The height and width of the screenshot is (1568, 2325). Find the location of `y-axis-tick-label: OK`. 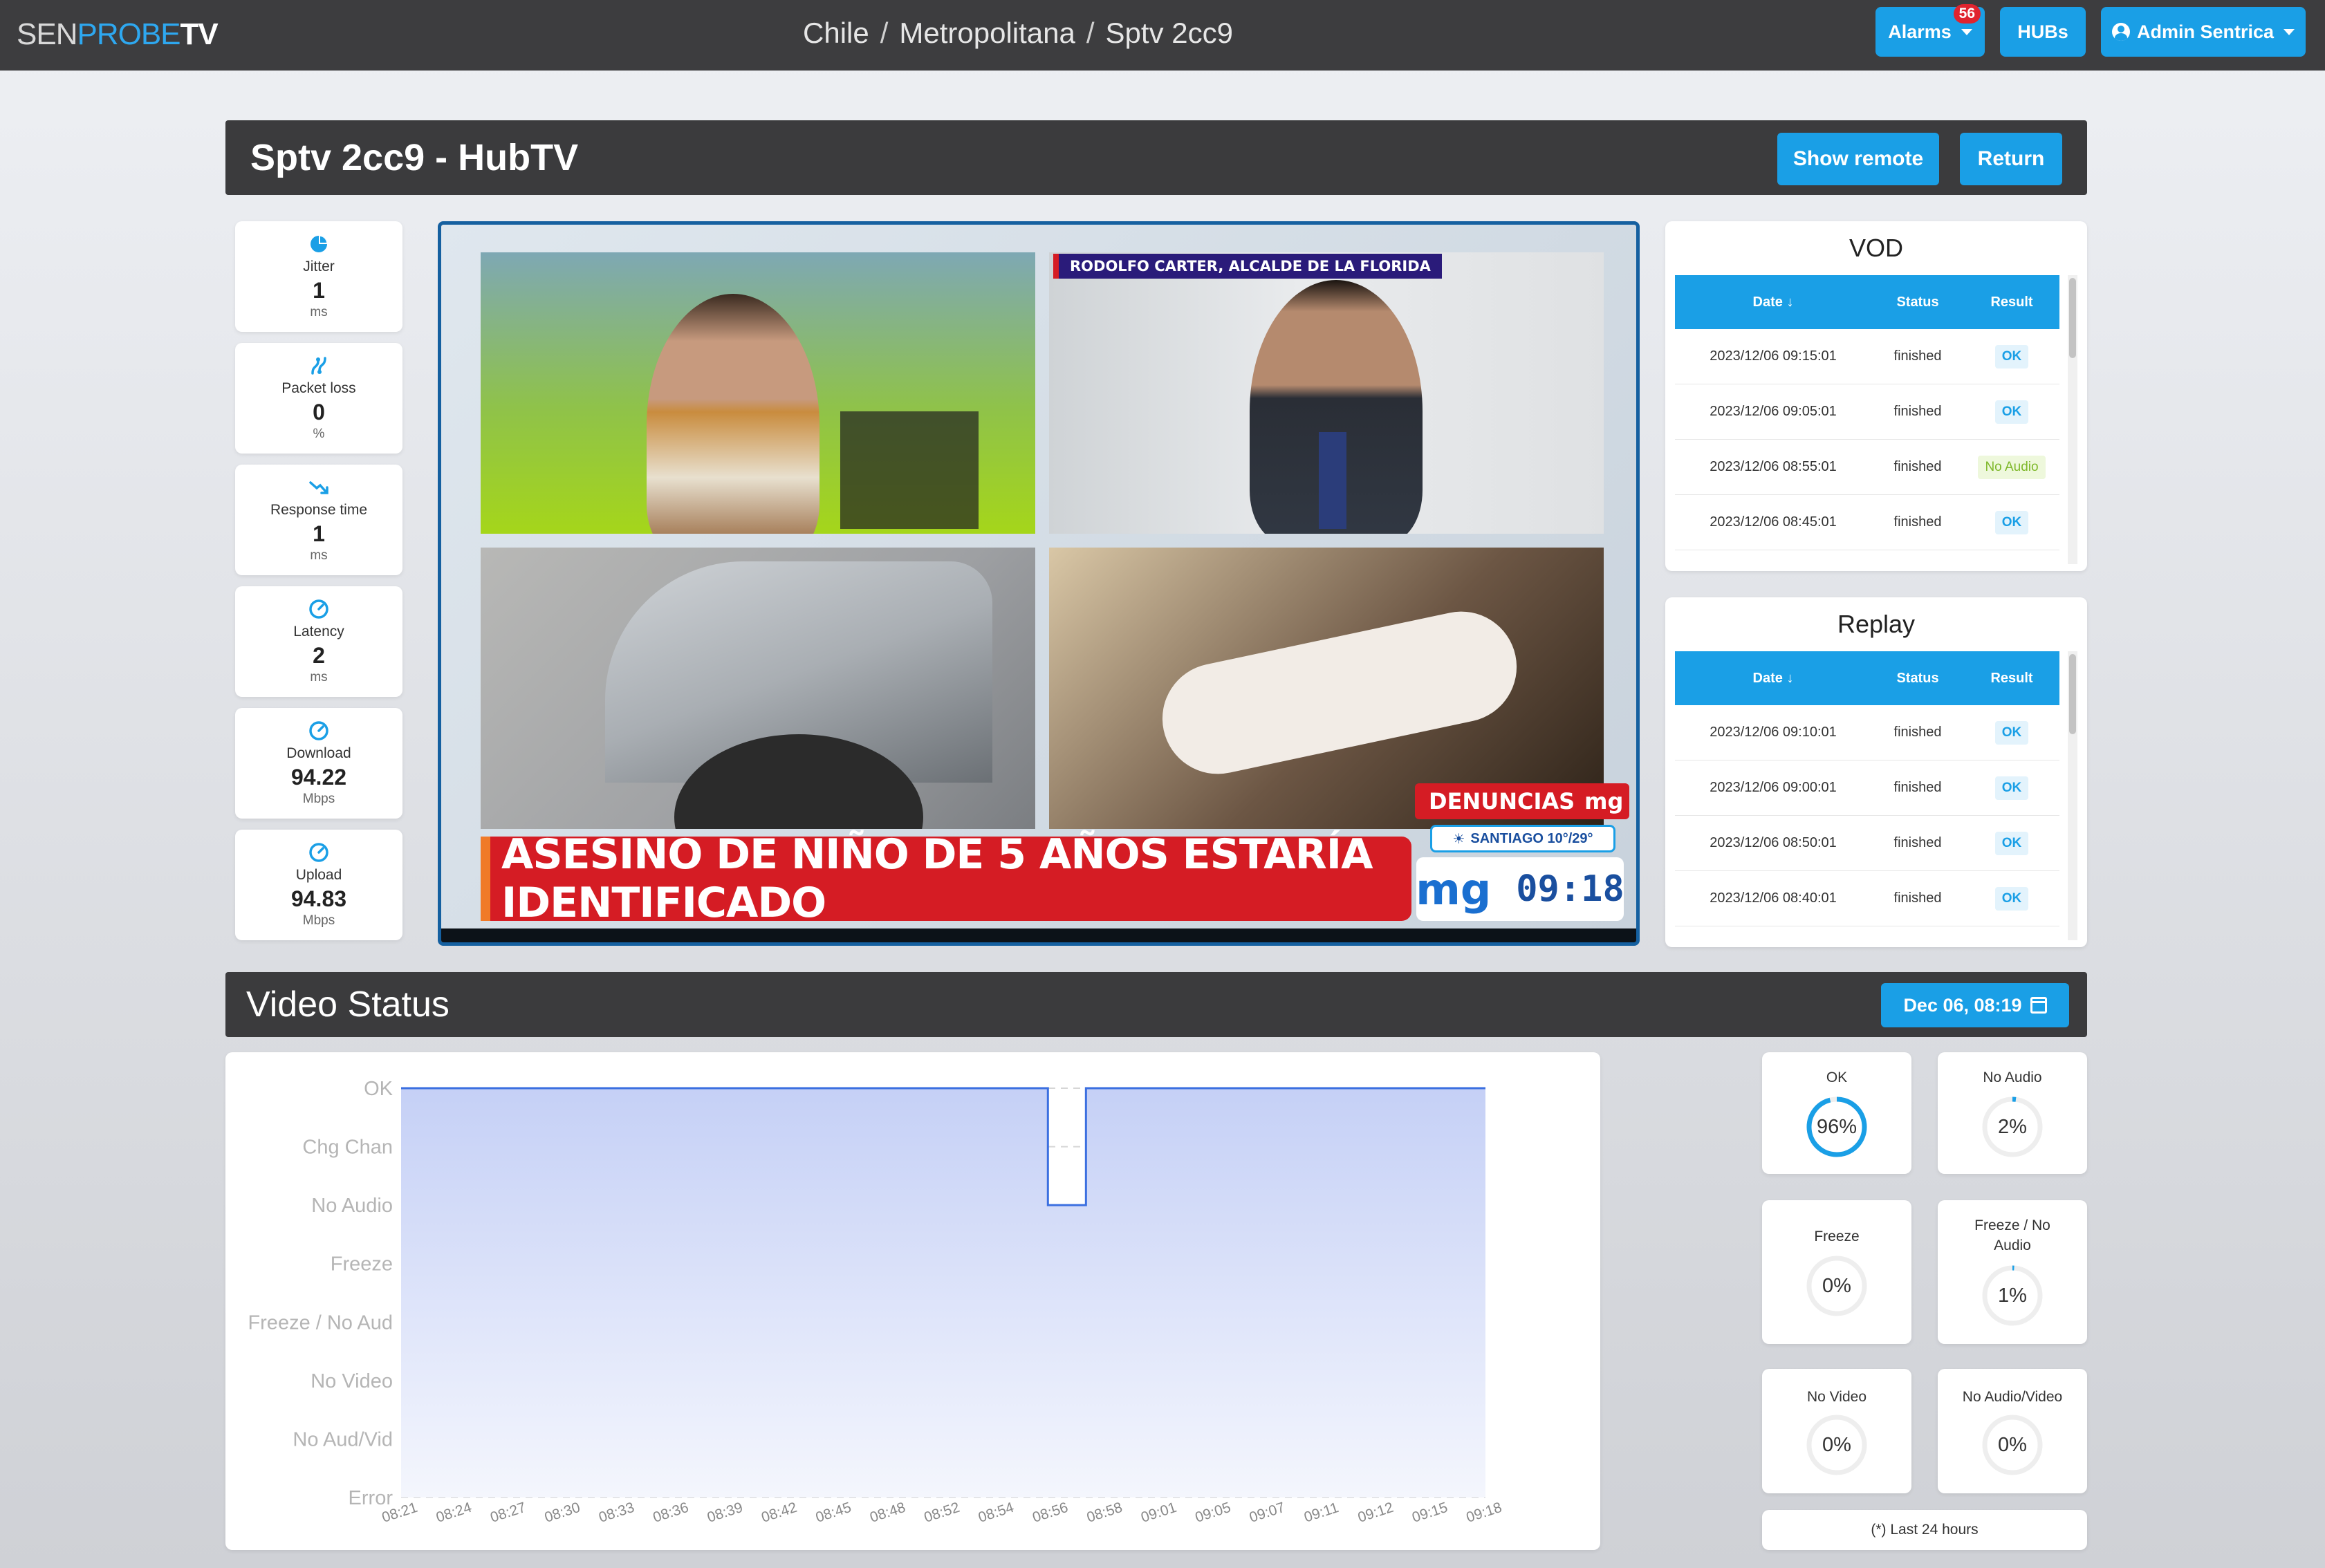

y-axis-tick-label: OK is located at coordinates (378, 1089).